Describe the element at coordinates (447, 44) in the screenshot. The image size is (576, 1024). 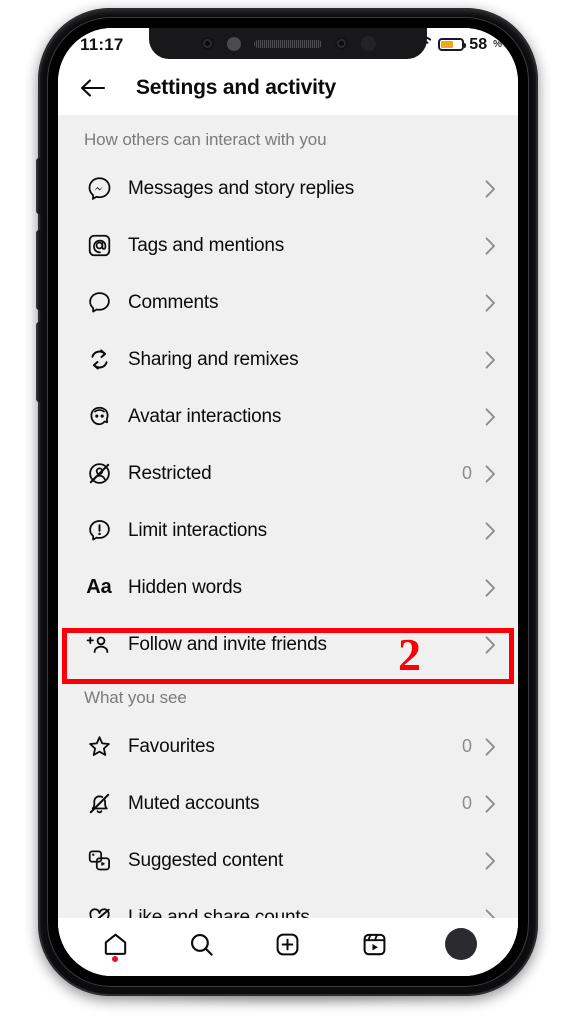
I see `battery-fill` at that location.